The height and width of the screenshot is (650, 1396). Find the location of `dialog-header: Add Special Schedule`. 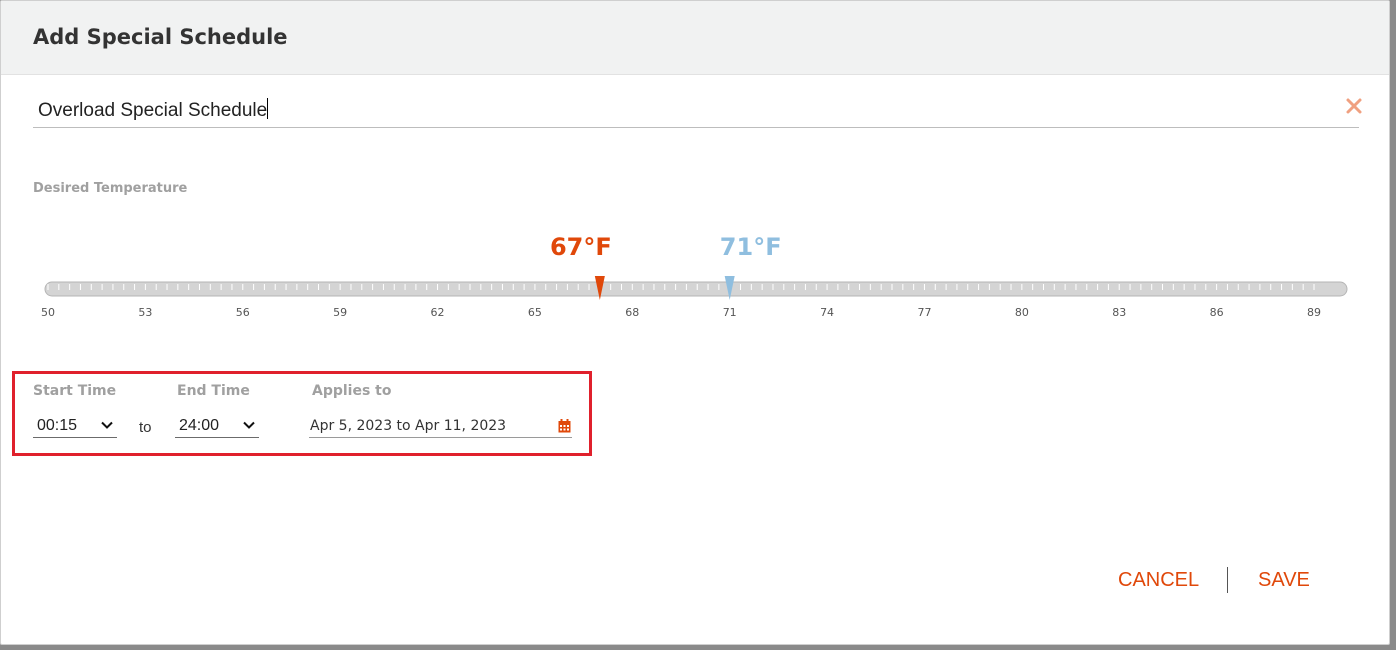

dialog-header: Add Special Schedule is located at coordinates (695, 38).